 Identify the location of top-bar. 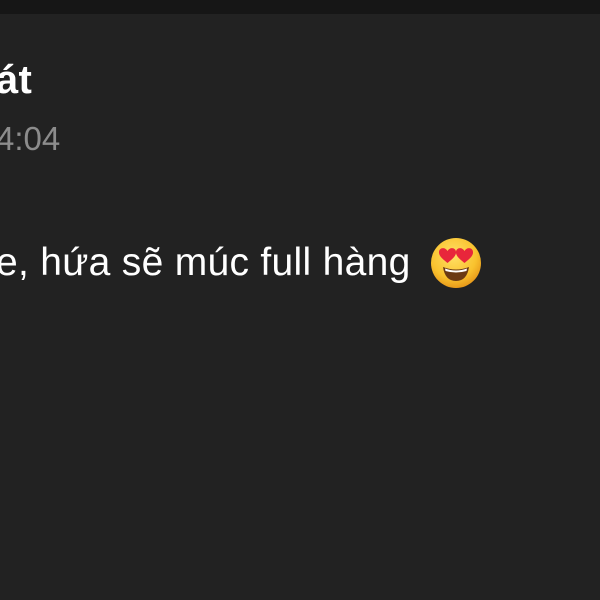
(300, 7).